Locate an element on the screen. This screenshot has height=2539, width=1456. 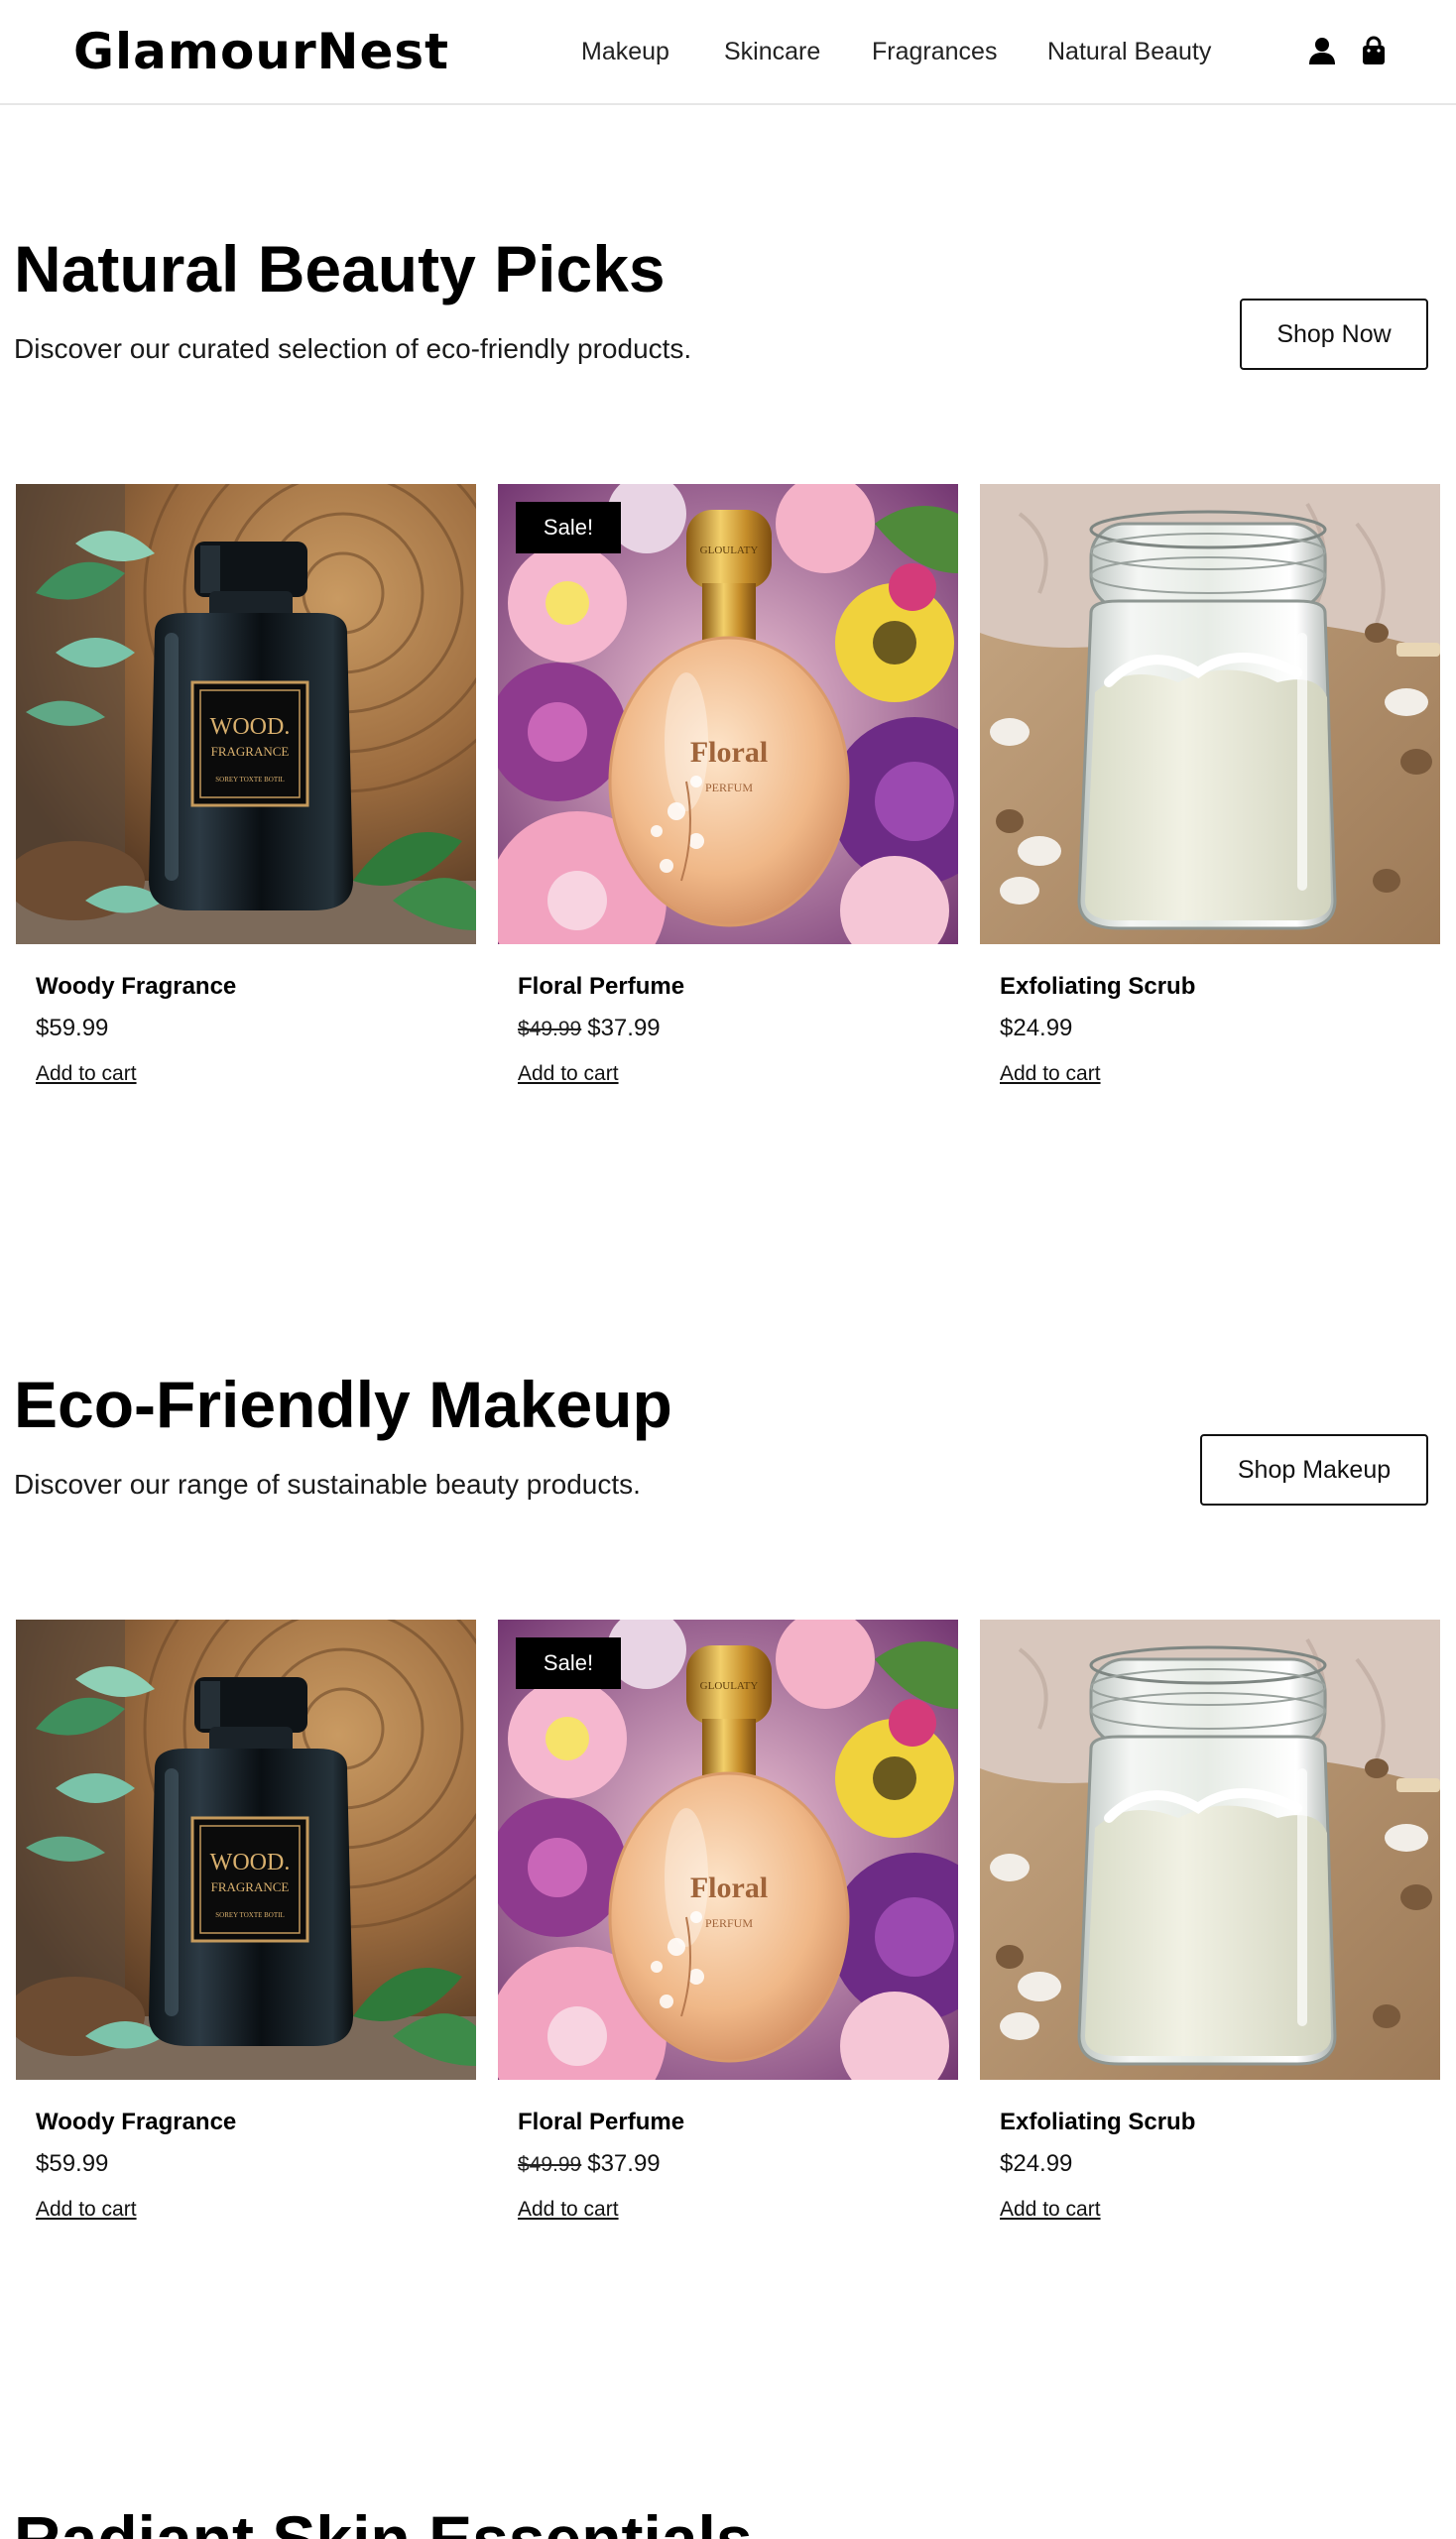
brand-logo: GlamourNest is located at coordinates (261, 51).